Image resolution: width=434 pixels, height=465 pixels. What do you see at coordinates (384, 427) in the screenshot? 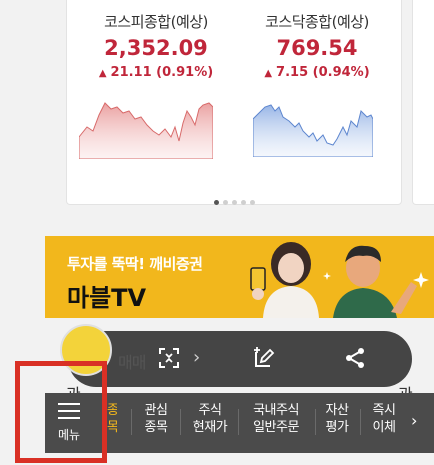
I see `nav-item-label: 이체` at bounding box center [384, 427].